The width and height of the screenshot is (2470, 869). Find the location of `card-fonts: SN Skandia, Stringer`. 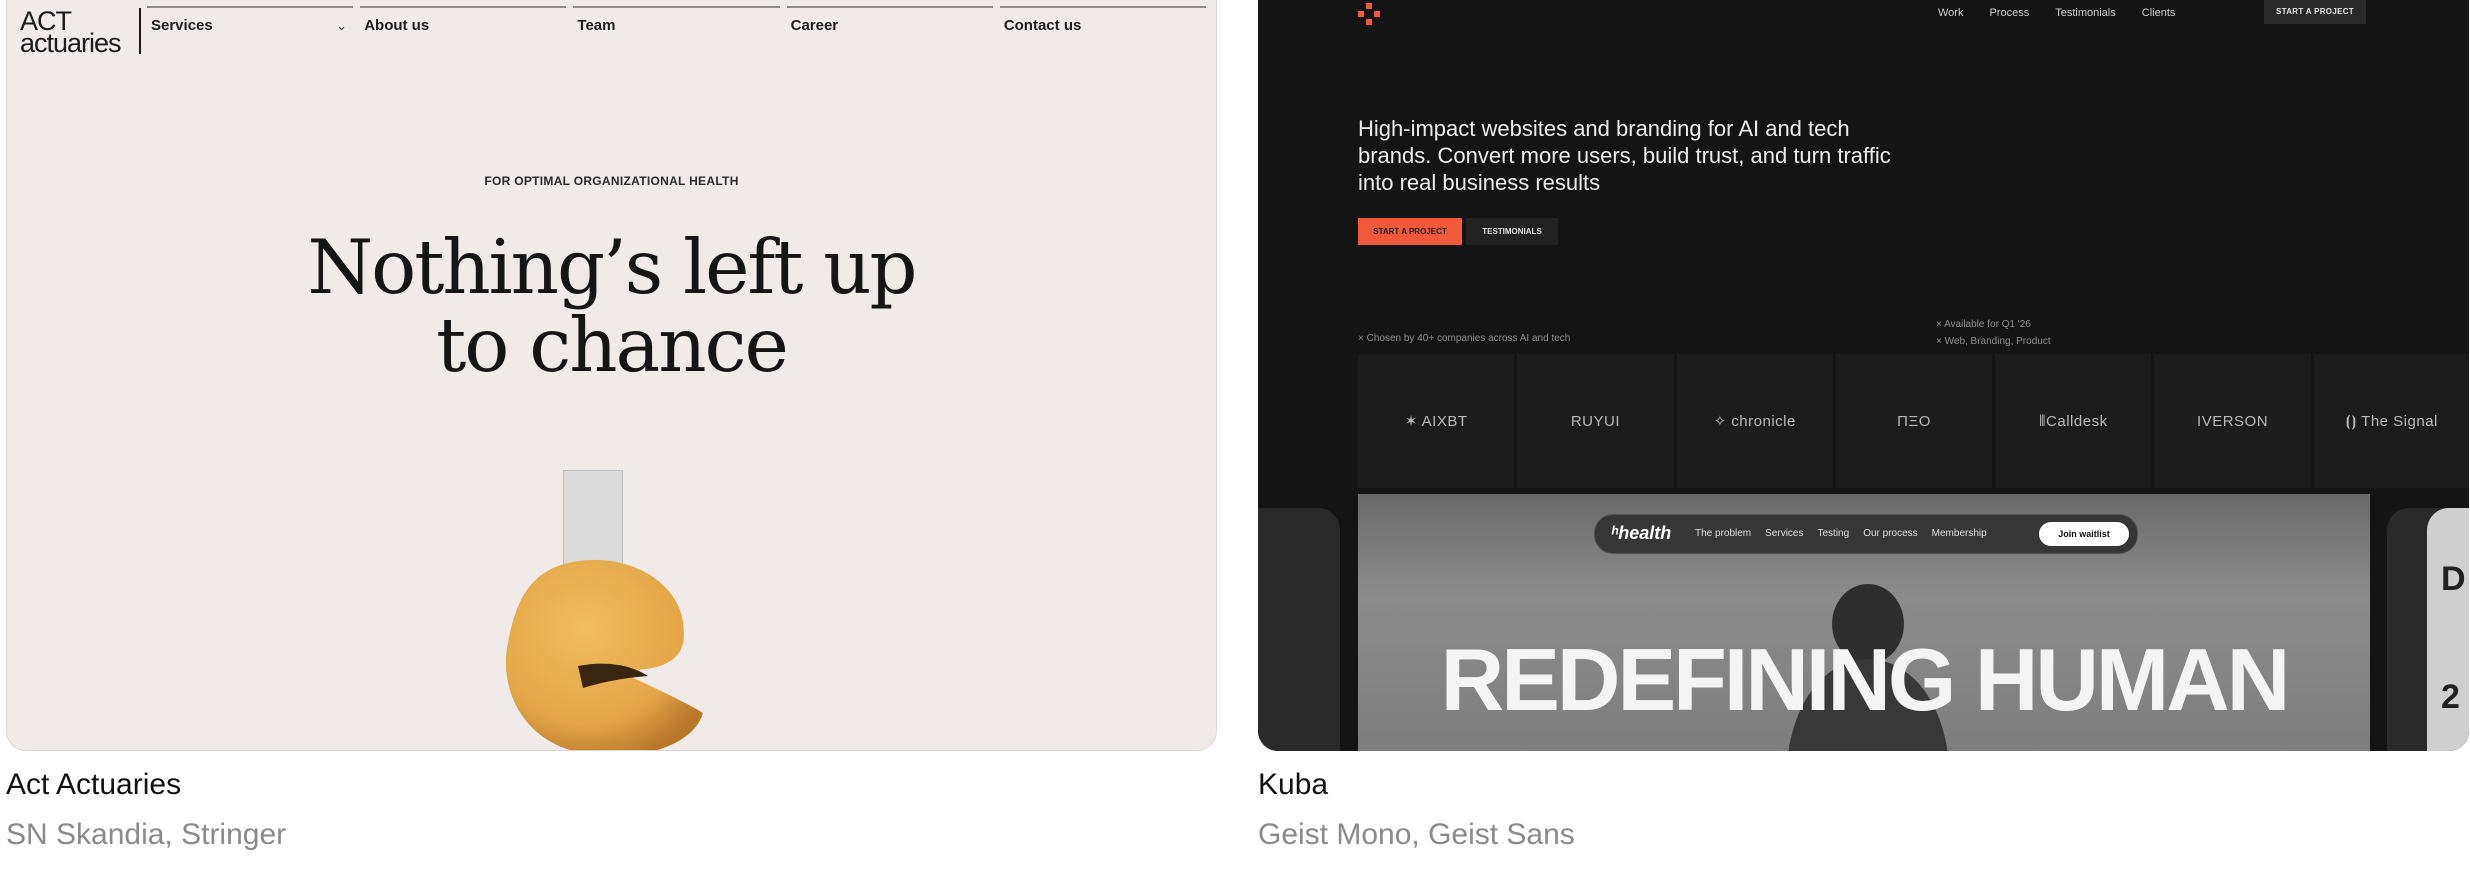

card-fonts: SN Skandia, Stringer is located at coordinates (146, 834).